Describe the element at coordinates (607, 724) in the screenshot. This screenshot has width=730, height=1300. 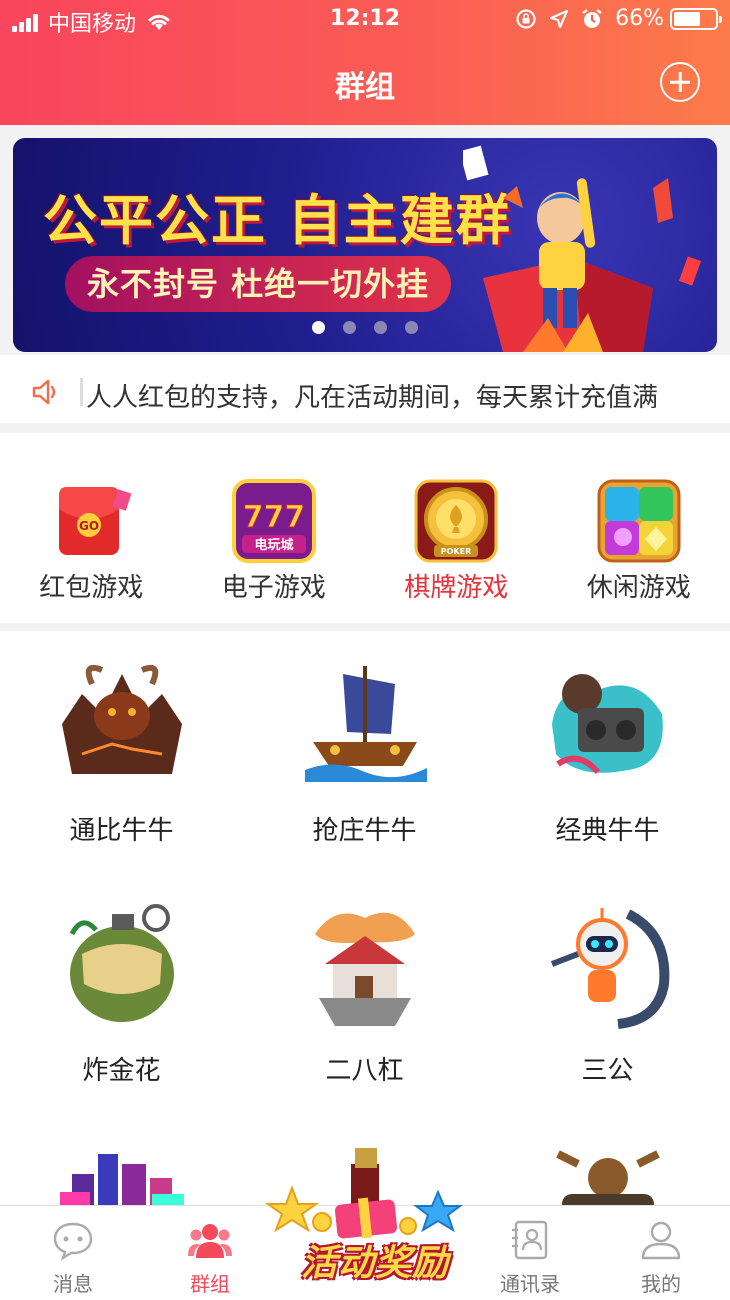
I see `graffiti-boombox-art` at that location.